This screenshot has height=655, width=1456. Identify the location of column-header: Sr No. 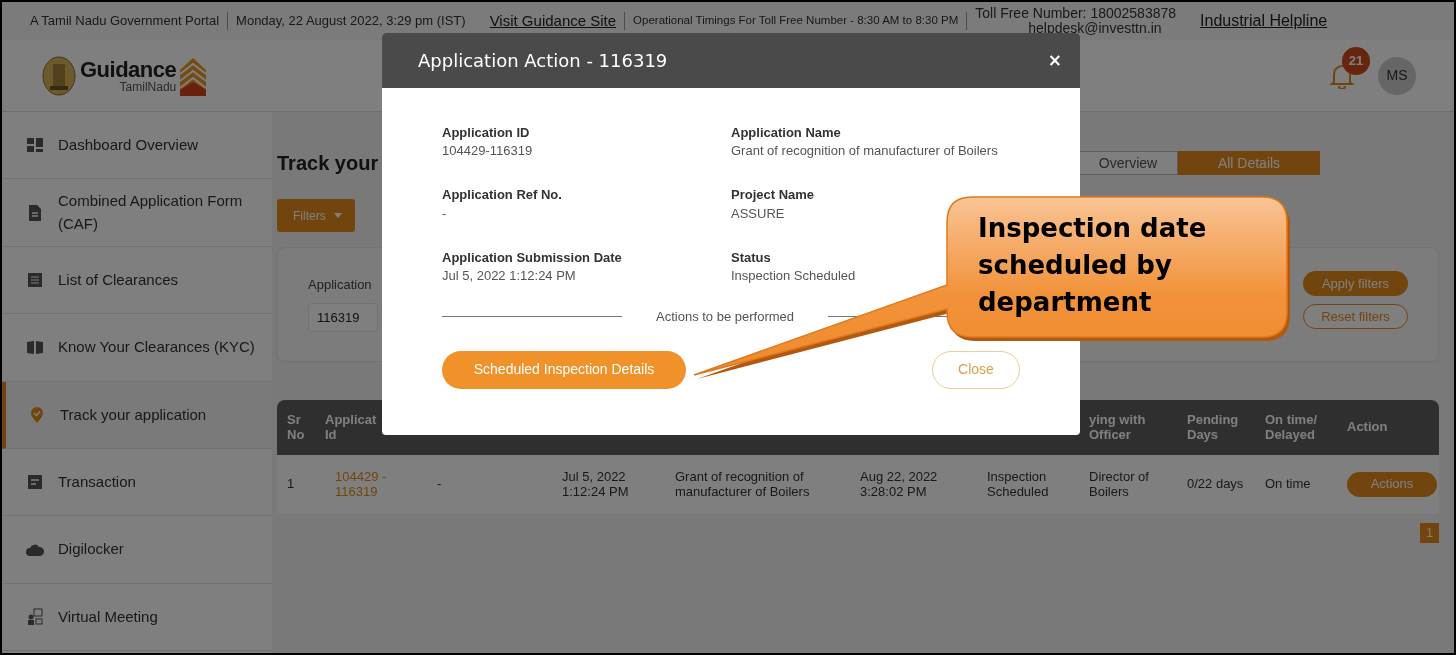
(296, 427).